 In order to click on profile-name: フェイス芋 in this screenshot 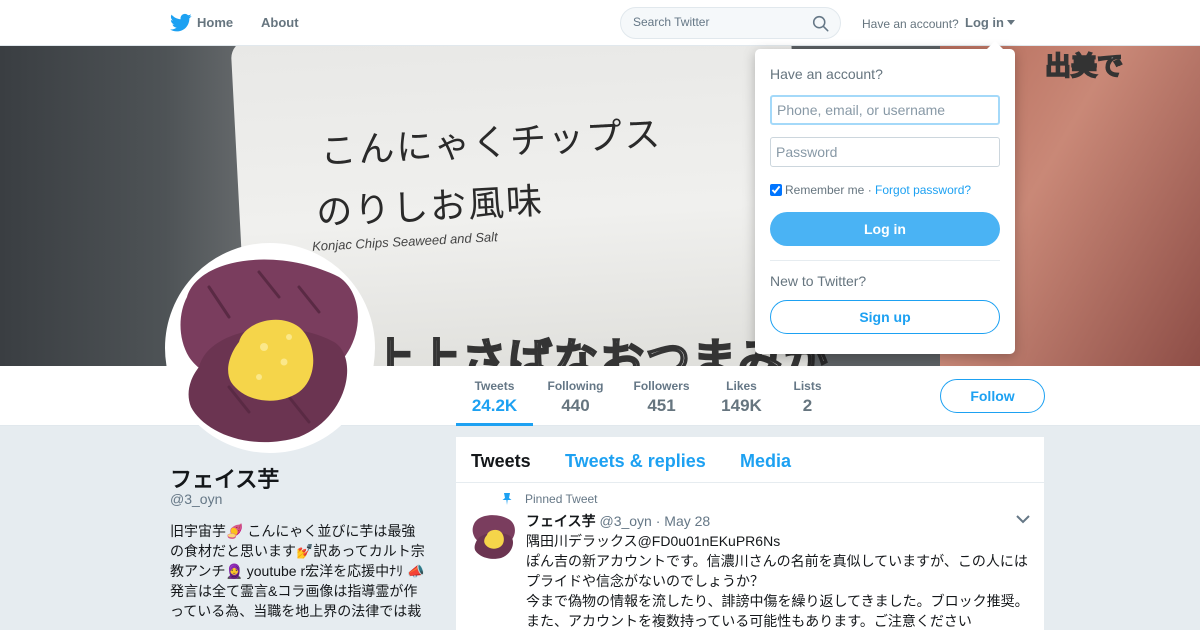, I will do `click(225, 479)`.